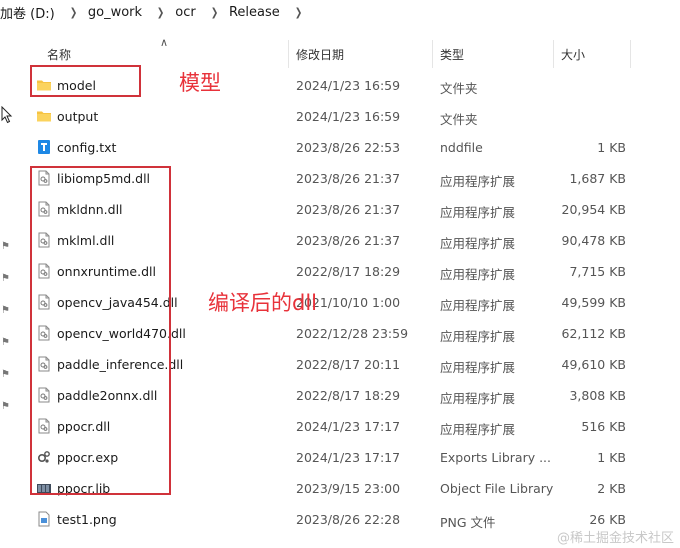  I want to click on file-size: 90,478 KB, so click(593, 240).